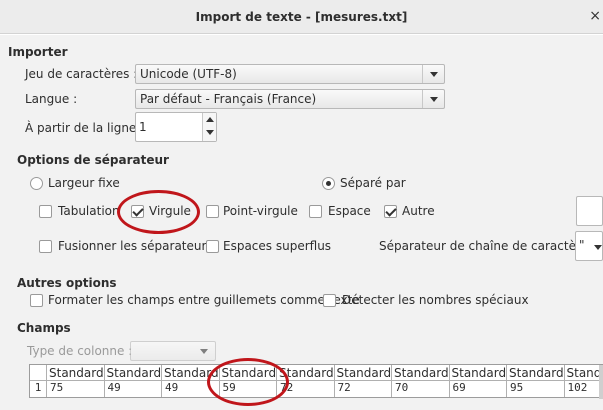 This screenshot has width=603, height=410. Describe the element at coordinates (228, 99) in the screenshot. I see `language-value: Par défaut - Français (France)` at that location.